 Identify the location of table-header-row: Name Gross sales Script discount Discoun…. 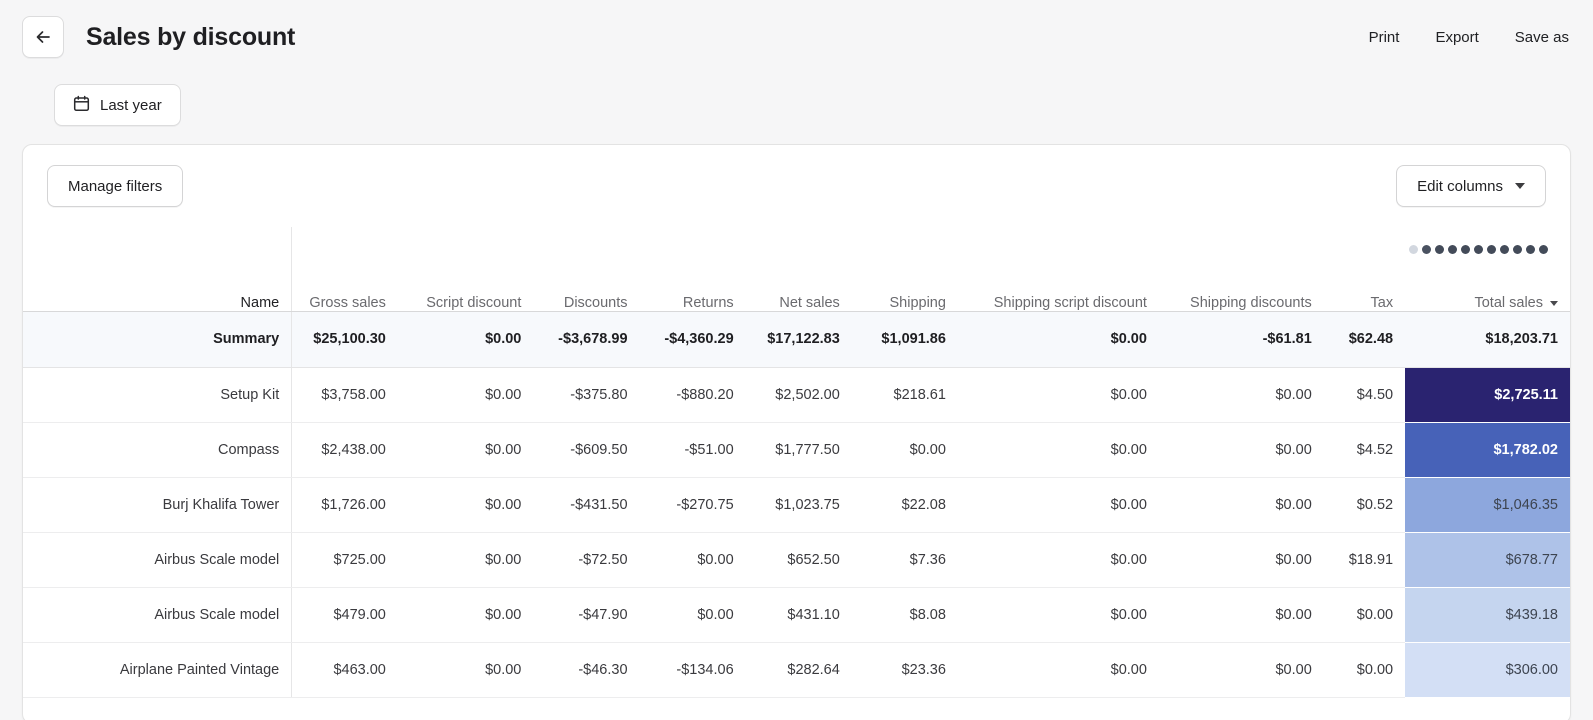
(796, 269).